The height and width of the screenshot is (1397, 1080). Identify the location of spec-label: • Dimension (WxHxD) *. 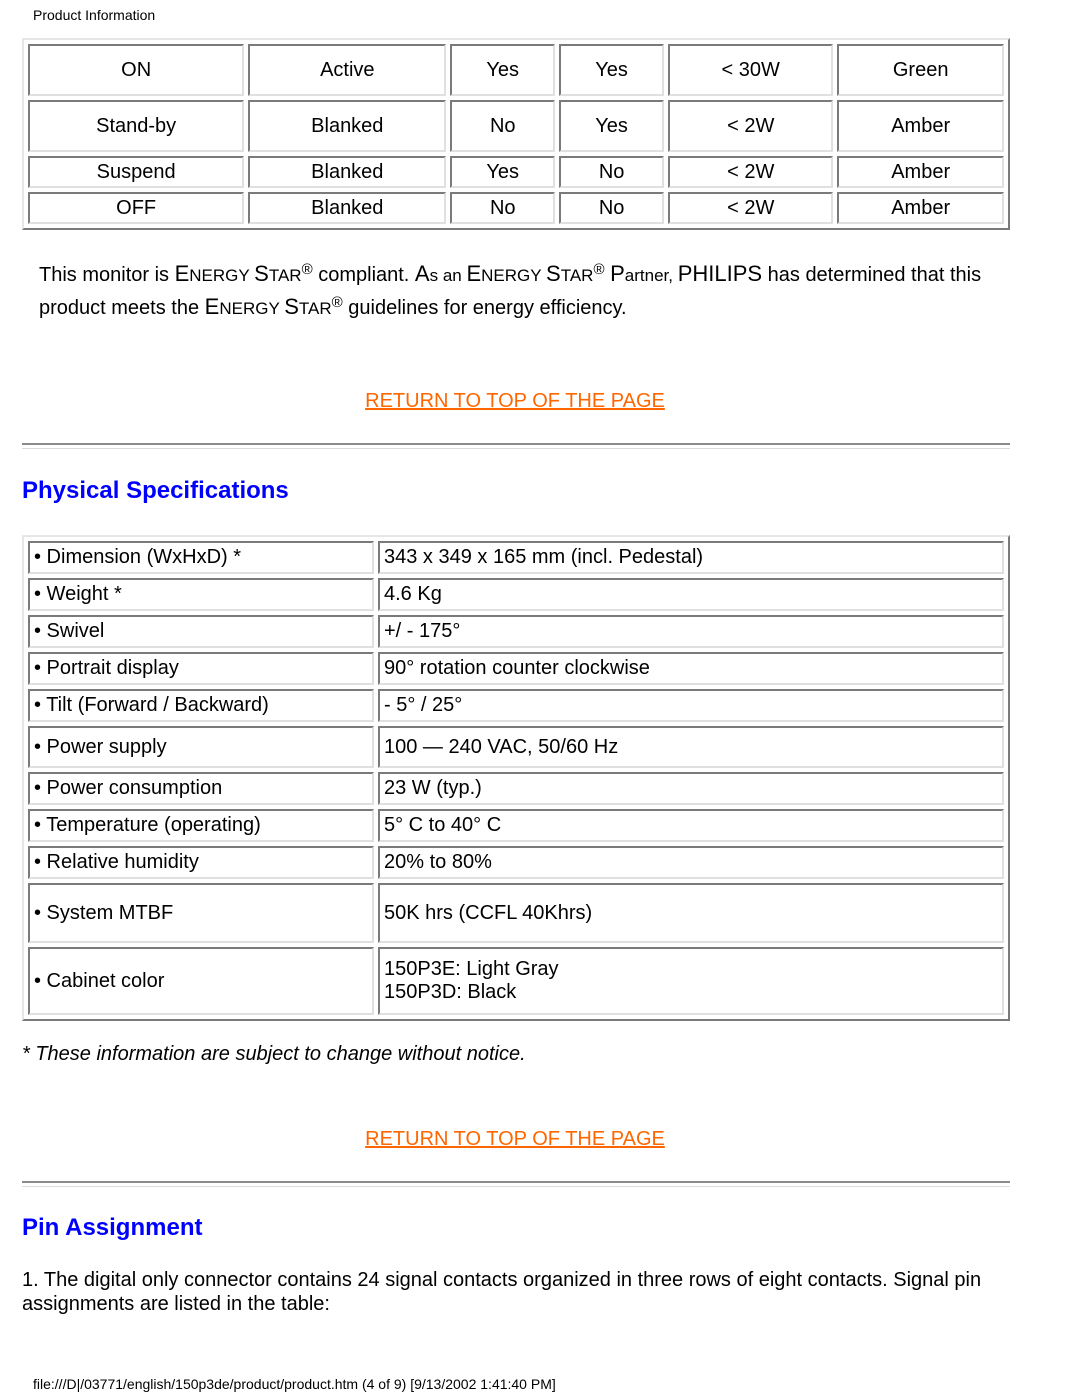
(201, 557).